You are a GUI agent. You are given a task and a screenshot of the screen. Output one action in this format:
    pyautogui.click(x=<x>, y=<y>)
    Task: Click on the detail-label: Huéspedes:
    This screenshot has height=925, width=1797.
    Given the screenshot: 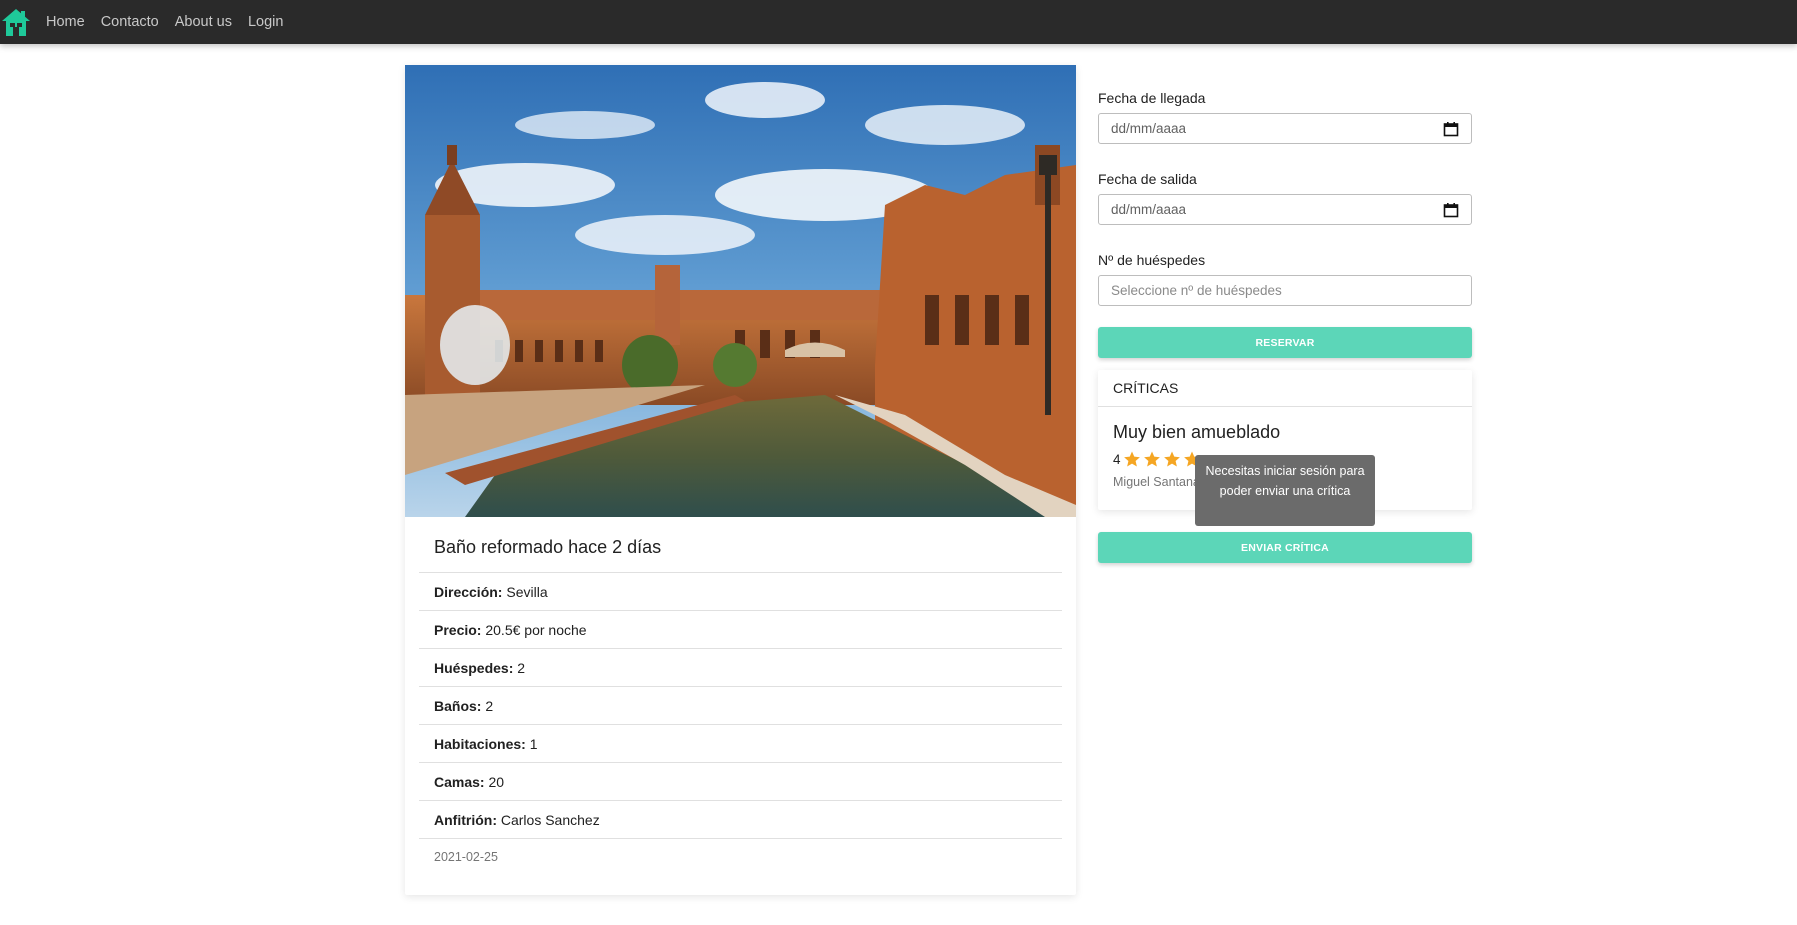 What is the action you would take?
    pyautogui.click(x=474, y=668)
    